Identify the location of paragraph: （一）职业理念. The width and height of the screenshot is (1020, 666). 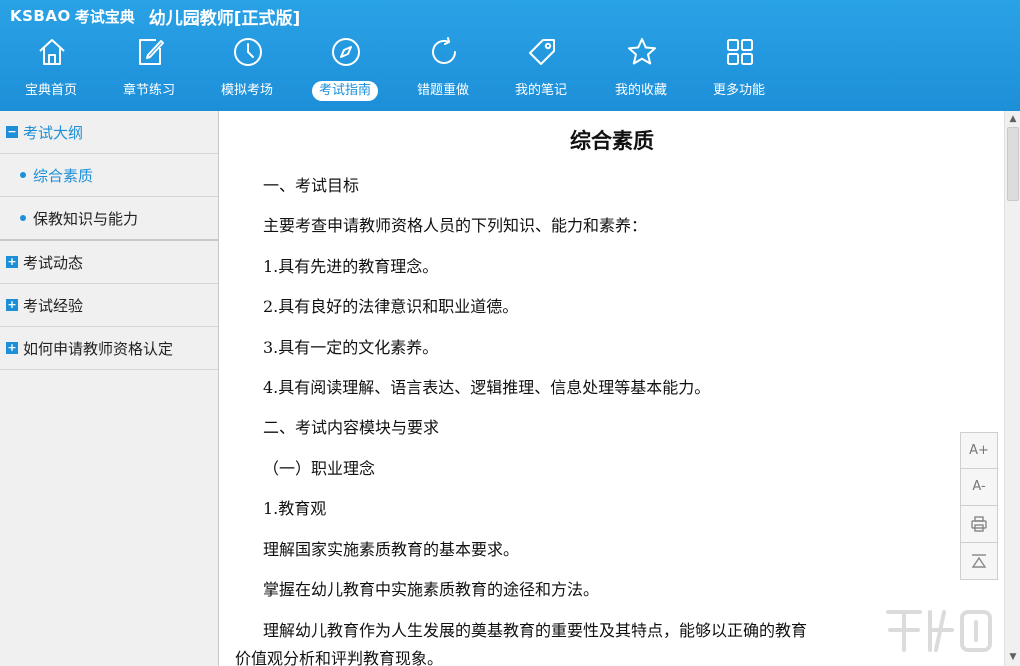
(319, 468).